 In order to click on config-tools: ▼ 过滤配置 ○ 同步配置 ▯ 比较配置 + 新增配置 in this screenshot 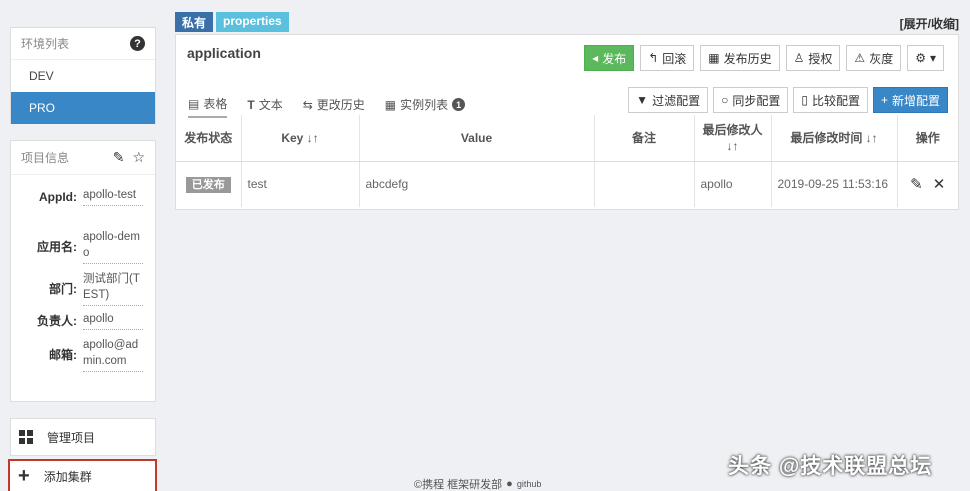, I will do `click(788, 100)`.